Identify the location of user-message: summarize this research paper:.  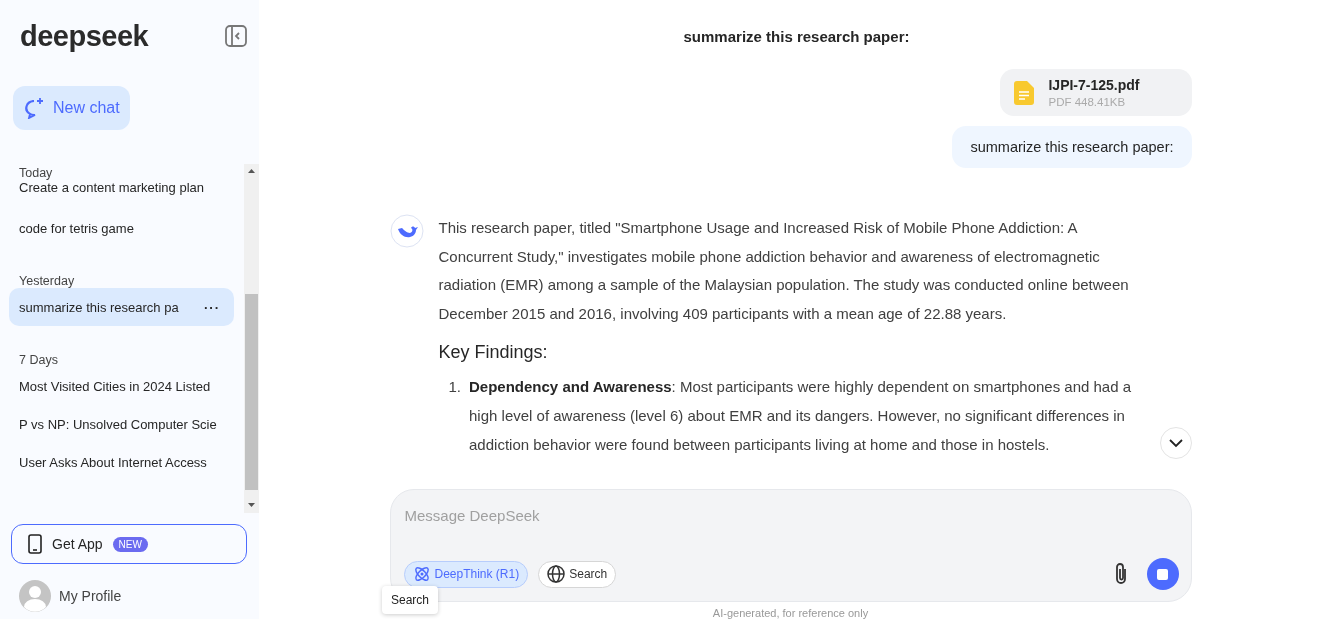
(1072, 147).